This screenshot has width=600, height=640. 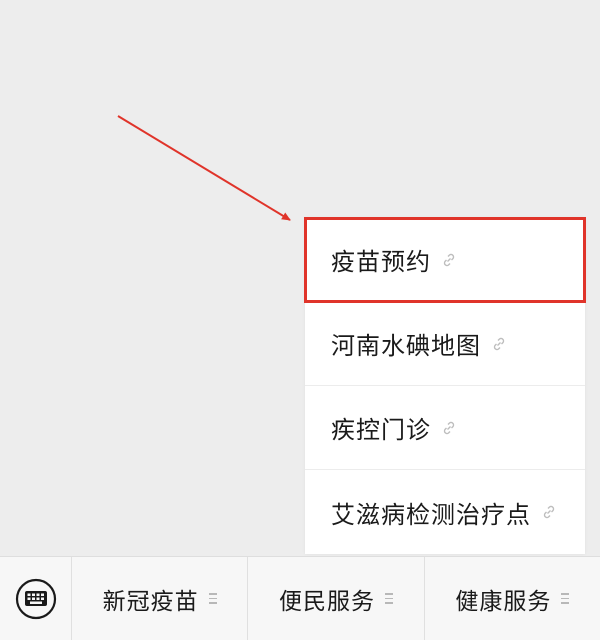 What do you see at coordinates (381, 430) in the screenshot?
I see `submenu-item-label: 疾控门诊` at bounding box center [381, 430].